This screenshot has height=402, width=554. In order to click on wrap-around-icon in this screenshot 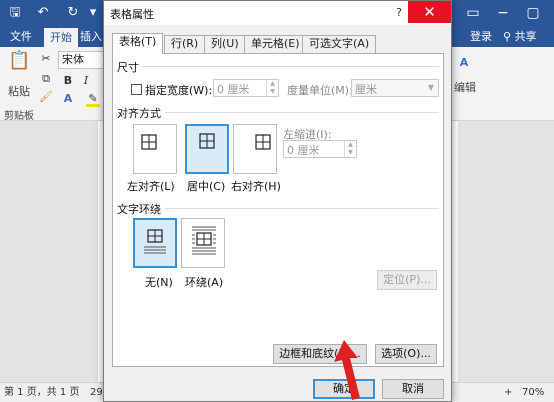, I will do `click(204, 240)`.